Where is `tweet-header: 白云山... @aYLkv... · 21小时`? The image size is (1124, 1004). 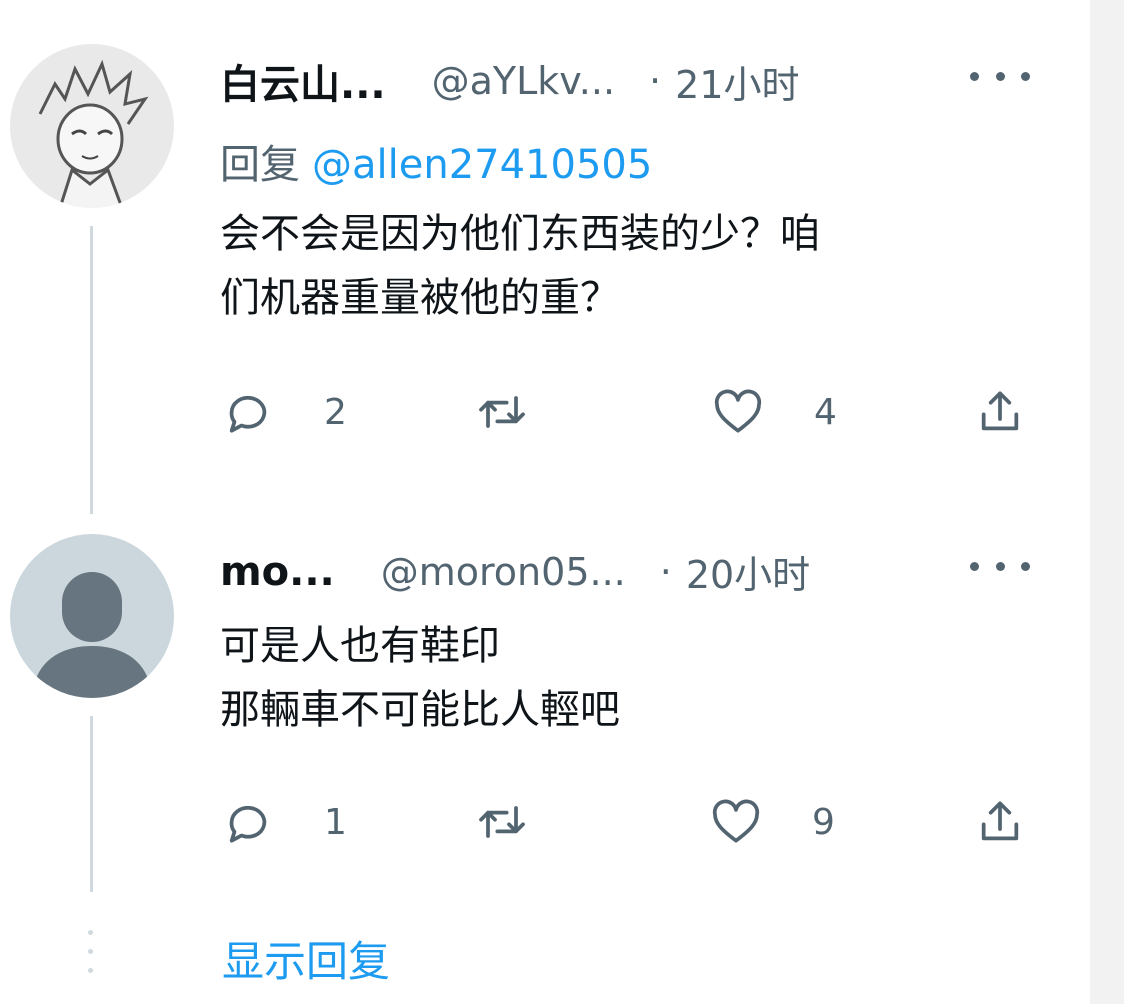 tweet-header: 白云山... @aYLkv... · 21小时 is located at coordinates (510, 81).